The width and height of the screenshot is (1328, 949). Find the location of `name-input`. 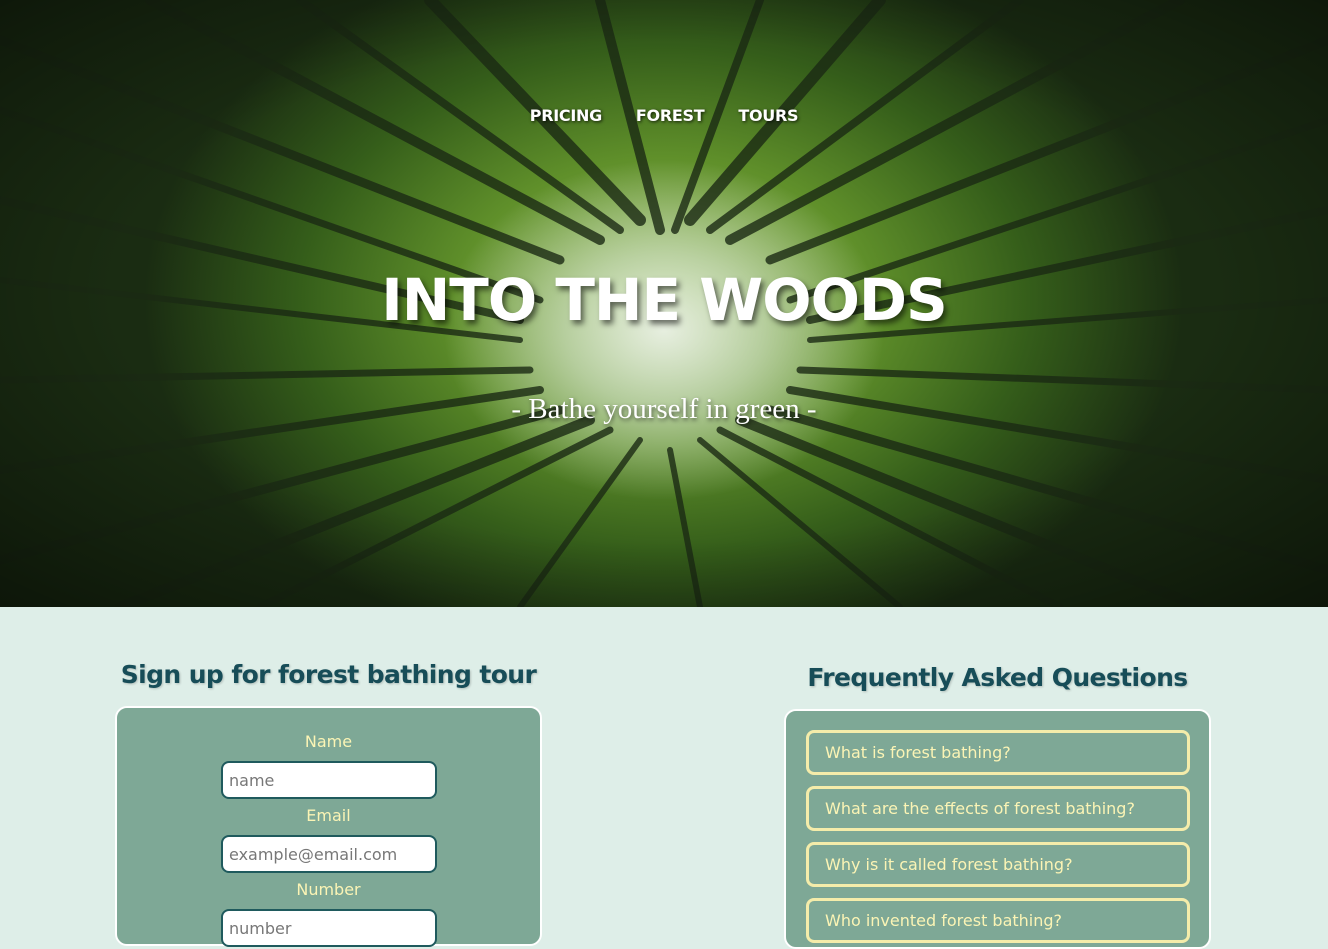

name-input is located at coordinates (329, 780).